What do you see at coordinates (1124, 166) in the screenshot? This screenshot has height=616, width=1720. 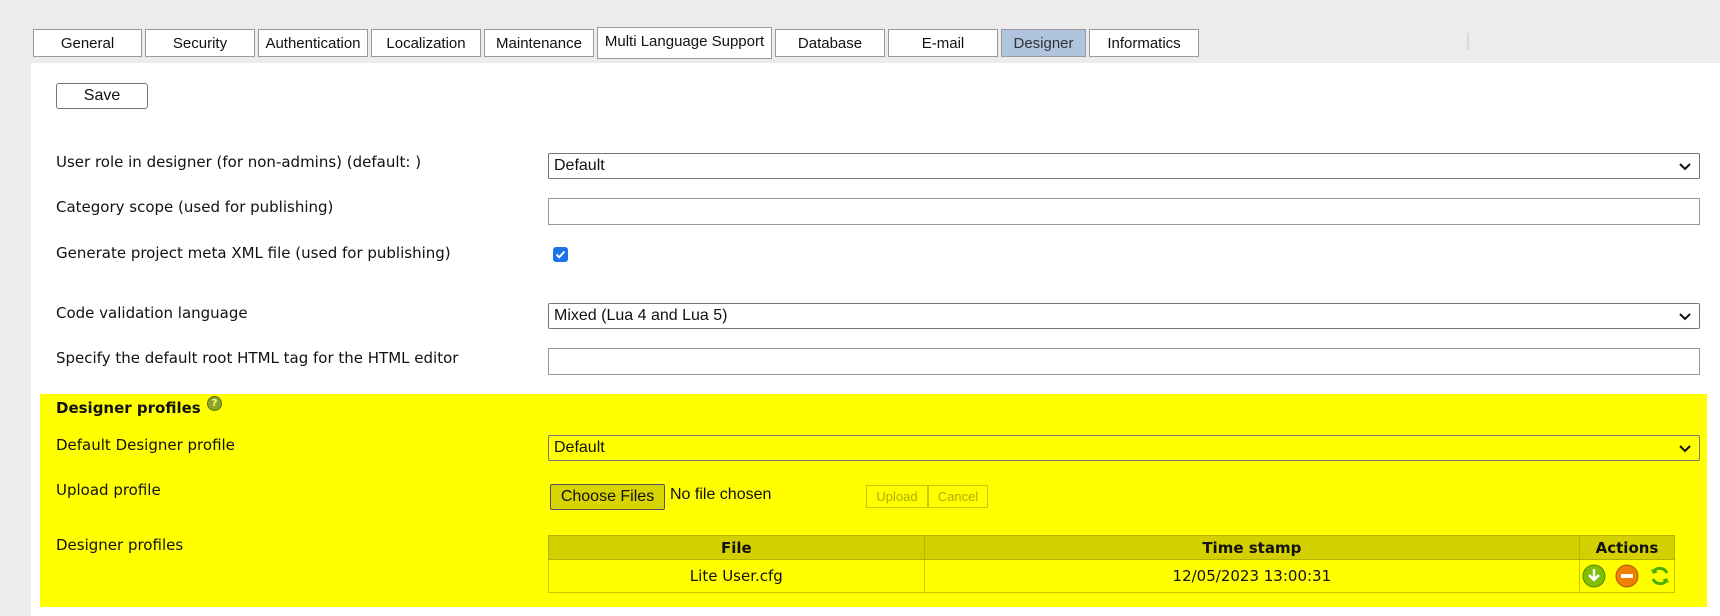 I see `user-role-select: Default` at bounding box center [1124, 166].